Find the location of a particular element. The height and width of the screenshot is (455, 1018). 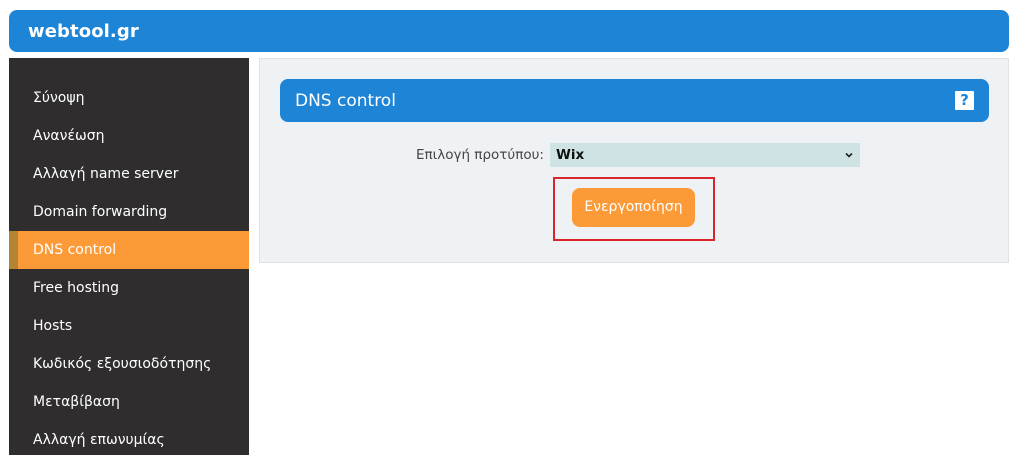

sidebar-item-dns-control: DNS control is located at coordinates (129, 250).